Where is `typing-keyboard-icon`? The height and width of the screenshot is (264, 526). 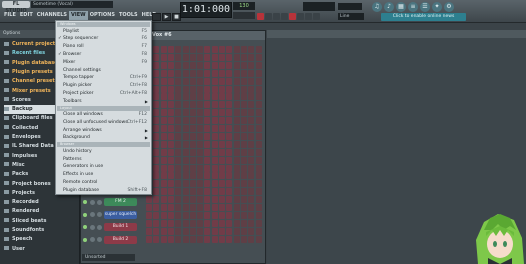 typing-keyboard-icon is located at coordinates (308, 16).